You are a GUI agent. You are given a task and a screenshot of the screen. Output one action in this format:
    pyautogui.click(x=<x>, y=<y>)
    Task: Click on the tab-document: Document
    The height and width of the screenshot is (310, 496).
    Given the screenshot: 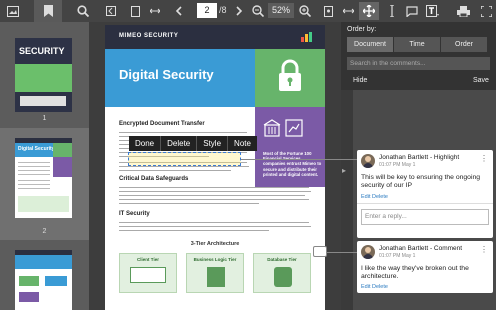 What is the action you would take?
    pyautogui.click(x=370, y=44)
    